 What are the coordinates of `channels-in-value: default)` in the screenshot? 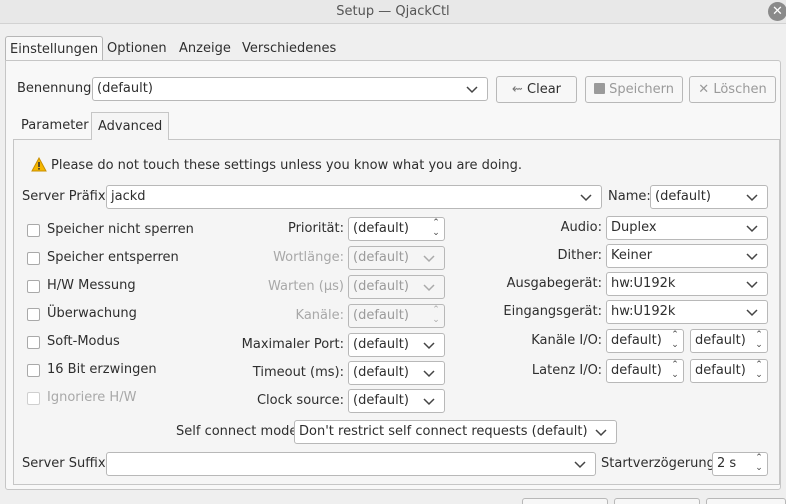 It's located at (636, 340).